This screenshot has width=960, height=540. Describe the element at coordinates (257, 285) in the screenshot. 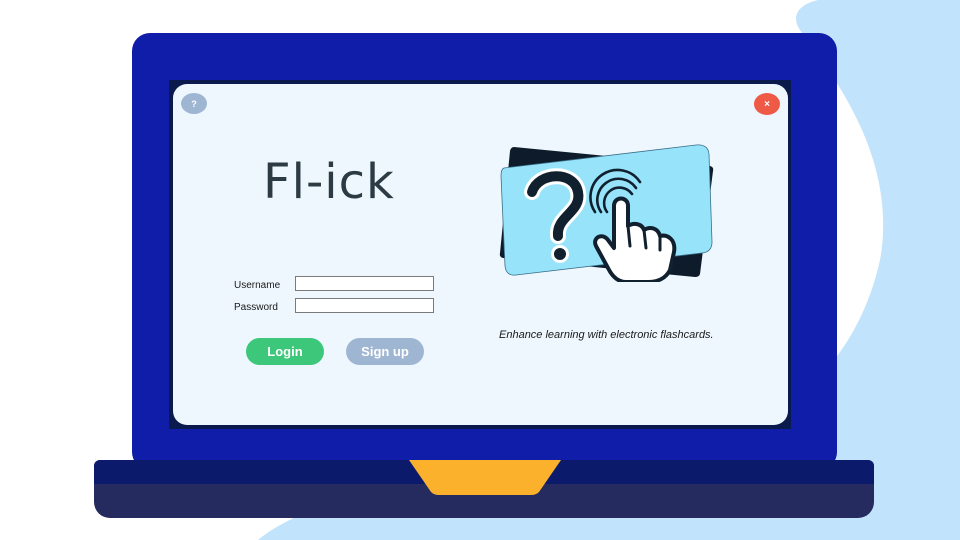

I see `username-label: Username` at that location.